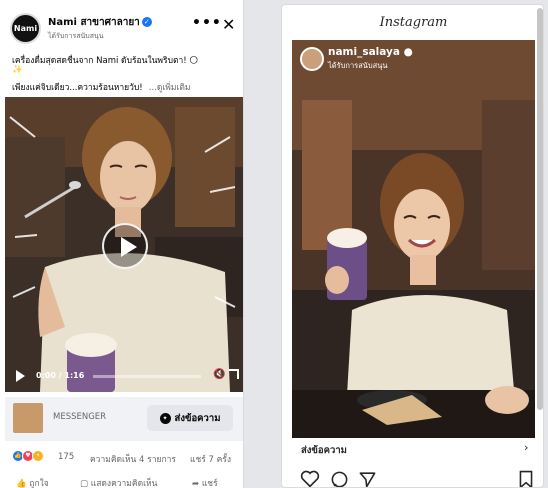 Image resolution: width=548 pixels, height=488 pixels. I want to click on verified-icon: ●, so click(408, 52).